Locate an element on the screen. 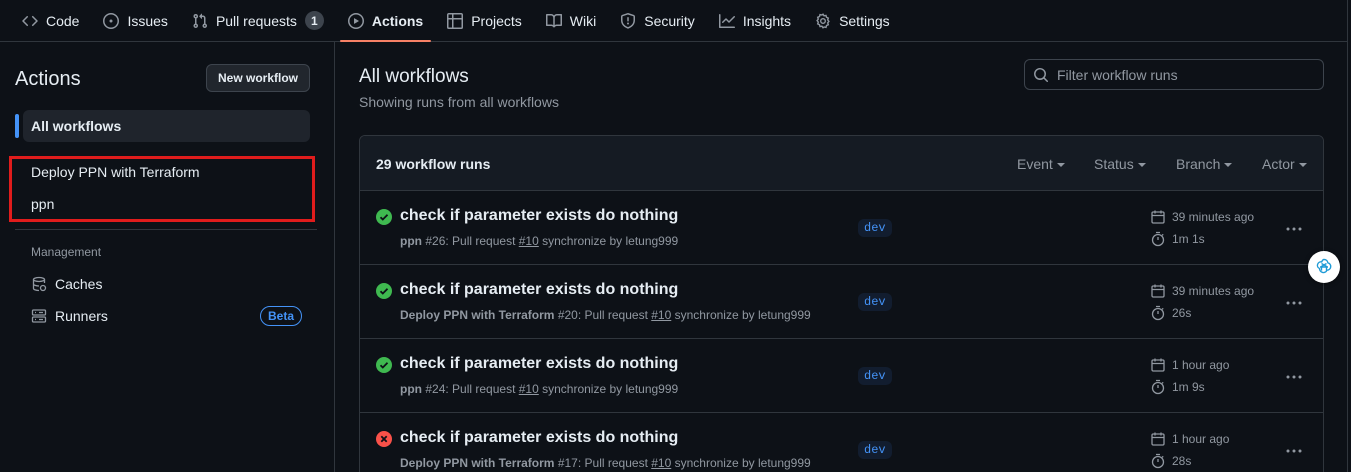  filter-workflow-runs is located at coordinates (1174, 74).